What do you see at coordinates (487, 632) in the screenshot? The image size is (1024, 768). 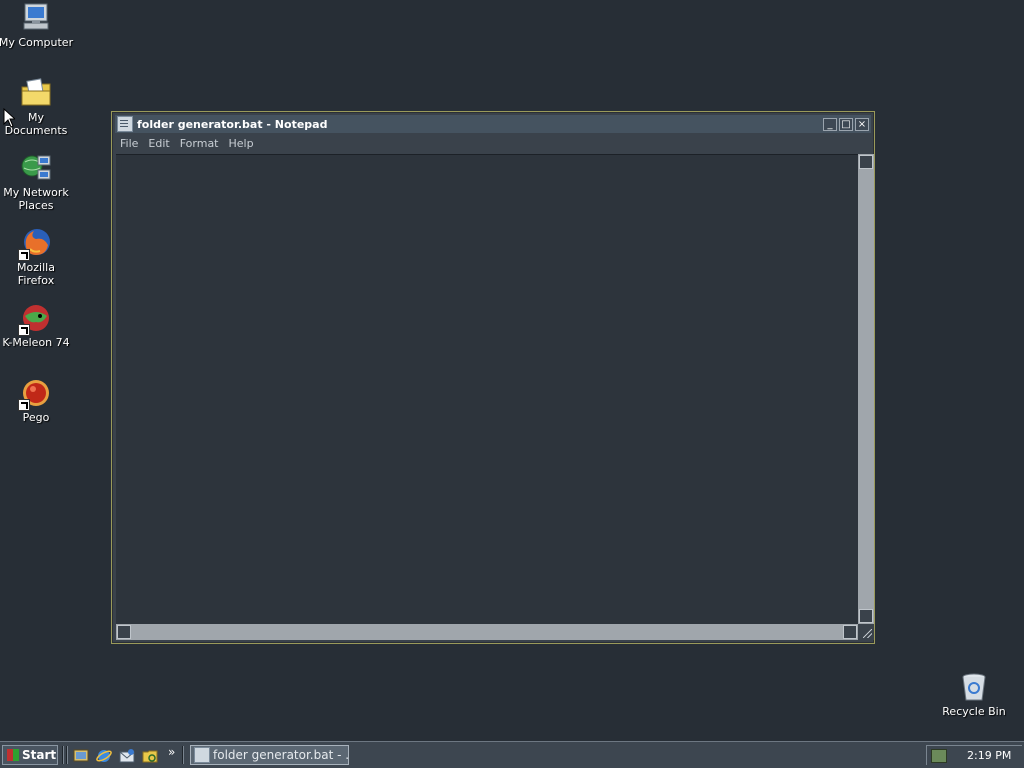 I see `horizontal-scrollbar` at bounding box center [487, 632].